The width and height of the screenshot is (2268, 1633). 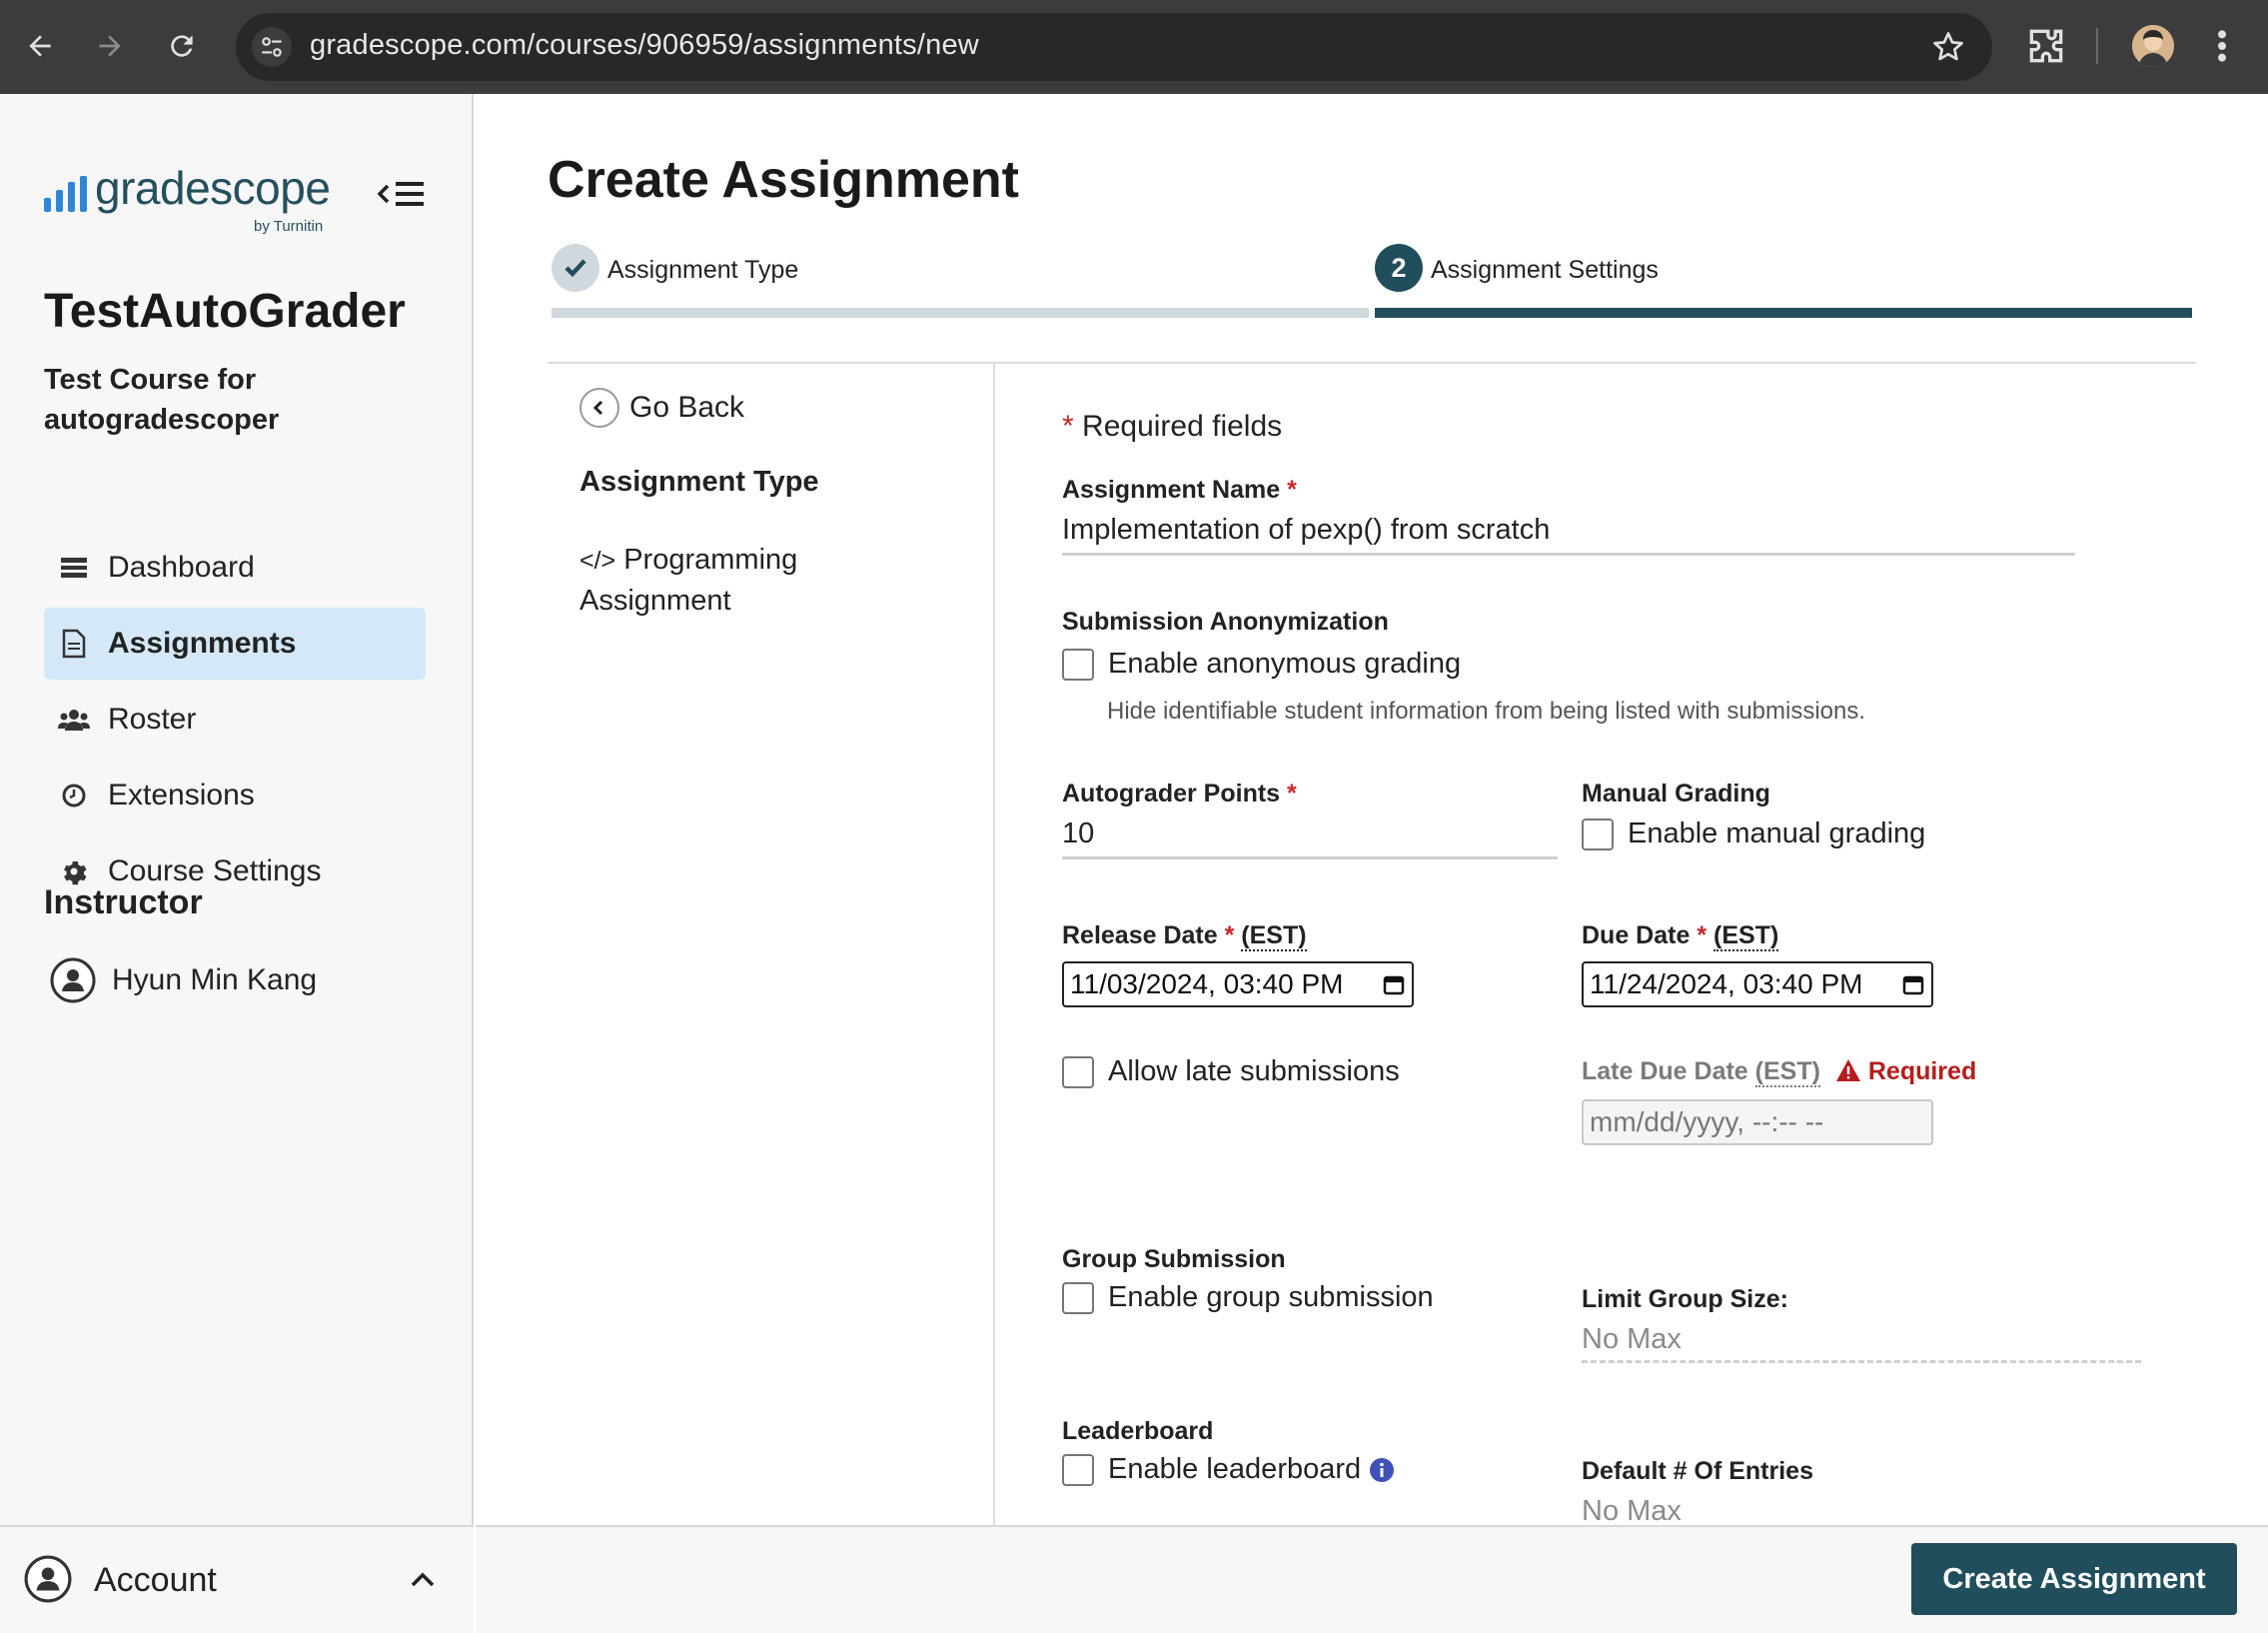 I want to click on user-avatar-icon, so click(x=73, y=980).